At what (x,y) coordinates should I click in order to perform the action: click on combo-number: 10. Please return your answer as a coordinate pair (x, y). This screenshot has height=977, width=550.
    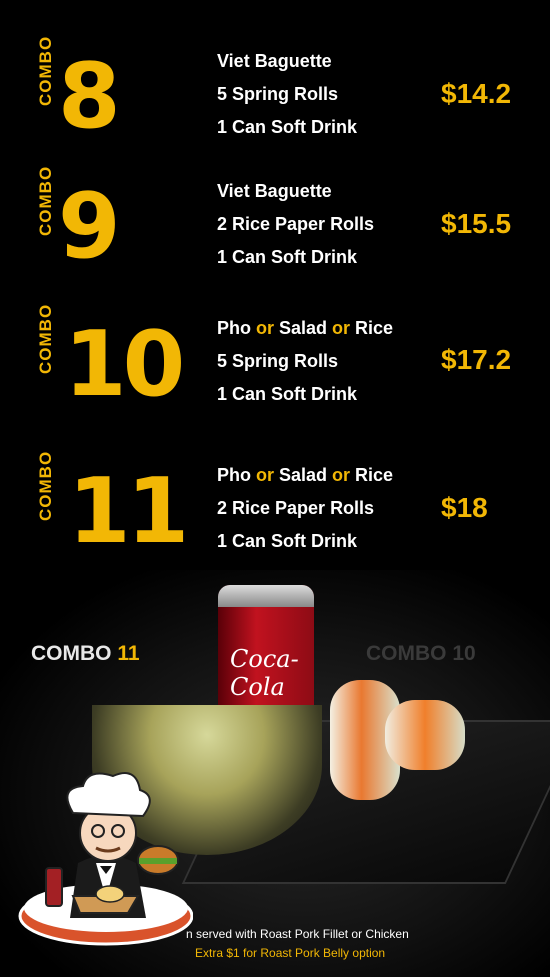
    Looking at the image, I should click on (124, 364).